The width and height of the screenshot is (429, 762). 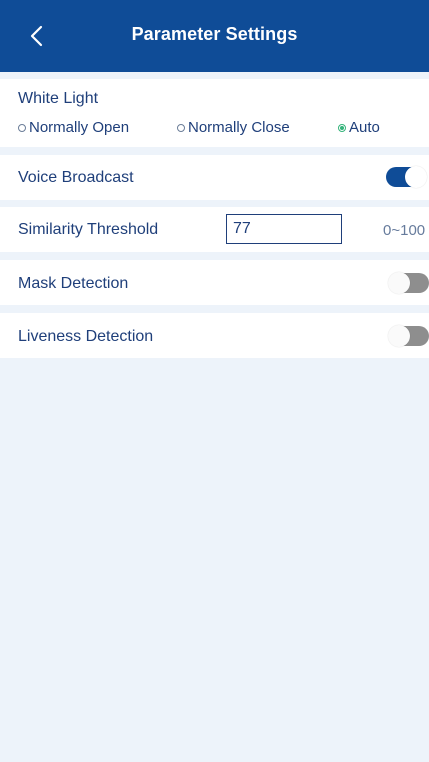 What do you see at coordinates (76, 177) in the screenshot?
I see `voice-broadcast-label: Voice Broadcast` at bounding box center [76, 177].